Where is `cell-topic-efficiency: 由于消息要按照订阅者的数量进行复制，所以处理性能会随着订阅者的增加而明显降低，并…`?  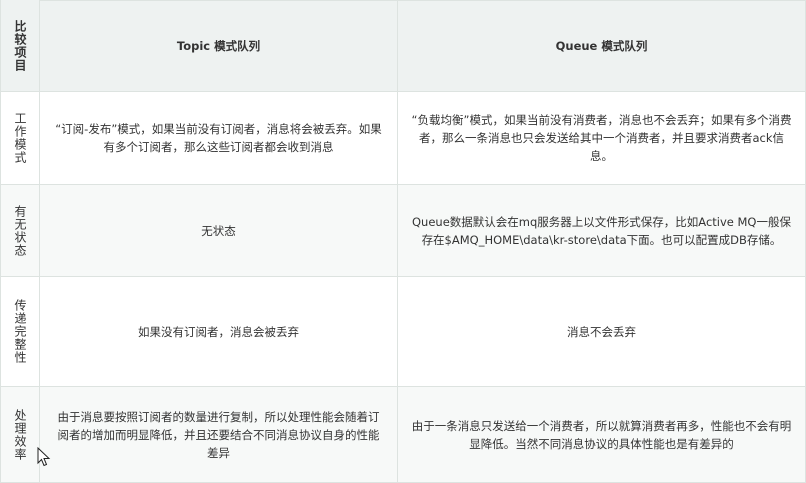 cell-topic-efficiency: 由于消息要按照订阅者的数量进行复制，所以处理性能会随着订阅者的增加而明显降低，并… is located at coordinates (219, 435).